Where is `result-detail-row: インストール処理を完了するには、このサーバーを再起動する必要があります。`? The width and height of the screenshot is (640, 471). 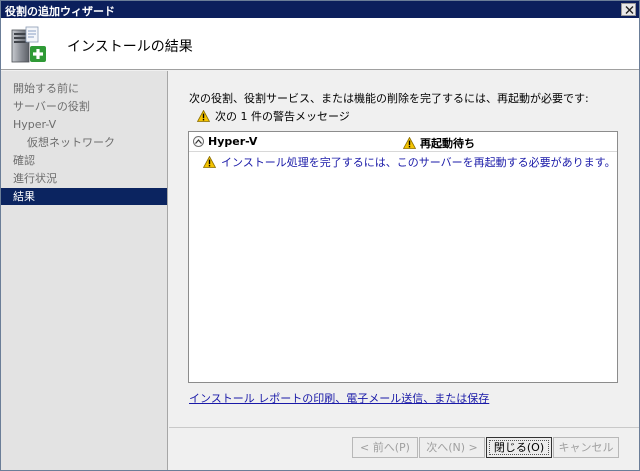
result-detail-row: インストール処理を完了するには、このサーバーを再起動する必要があります。 is located at coordinates (409, 162).